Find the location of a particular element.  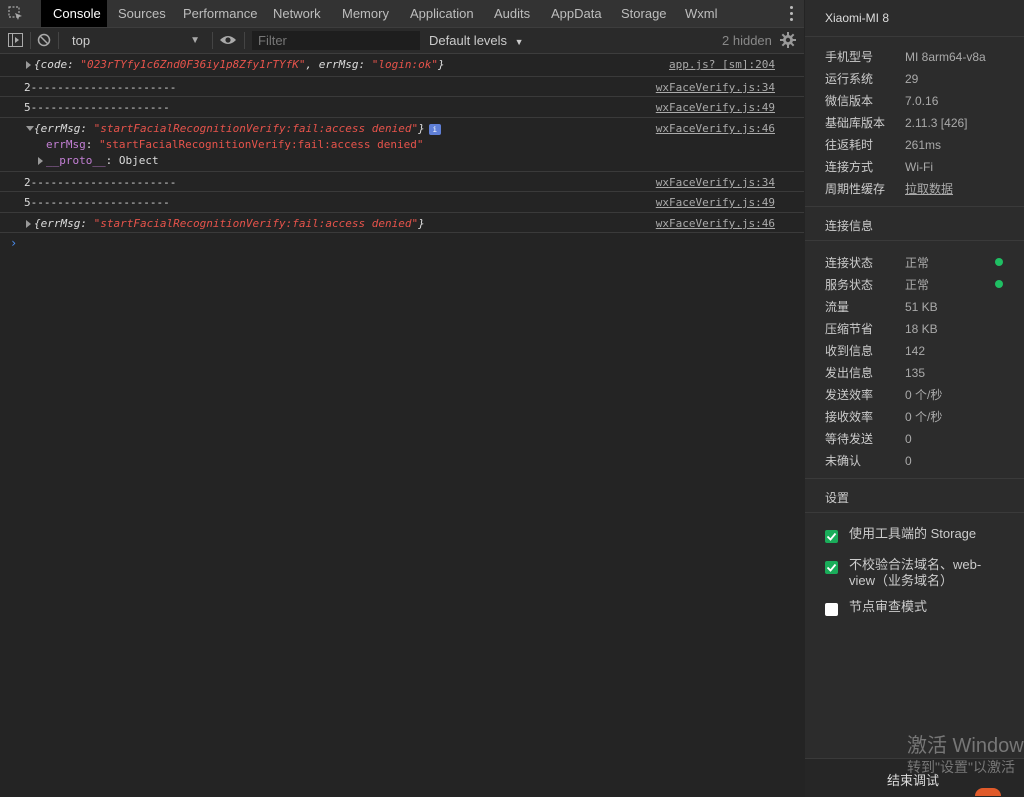

eye-icon is located at coordinates (228, 40).